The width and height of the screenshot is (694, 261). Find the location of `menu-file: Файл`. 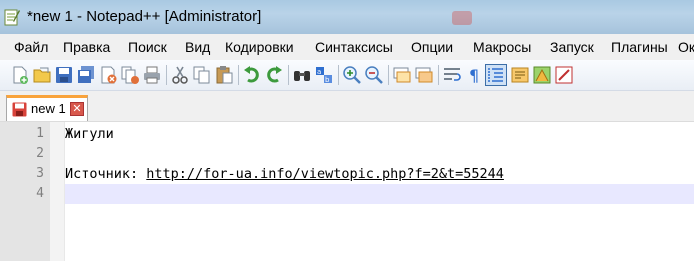

menu-file: Файл is located at coordinates (31, 47).